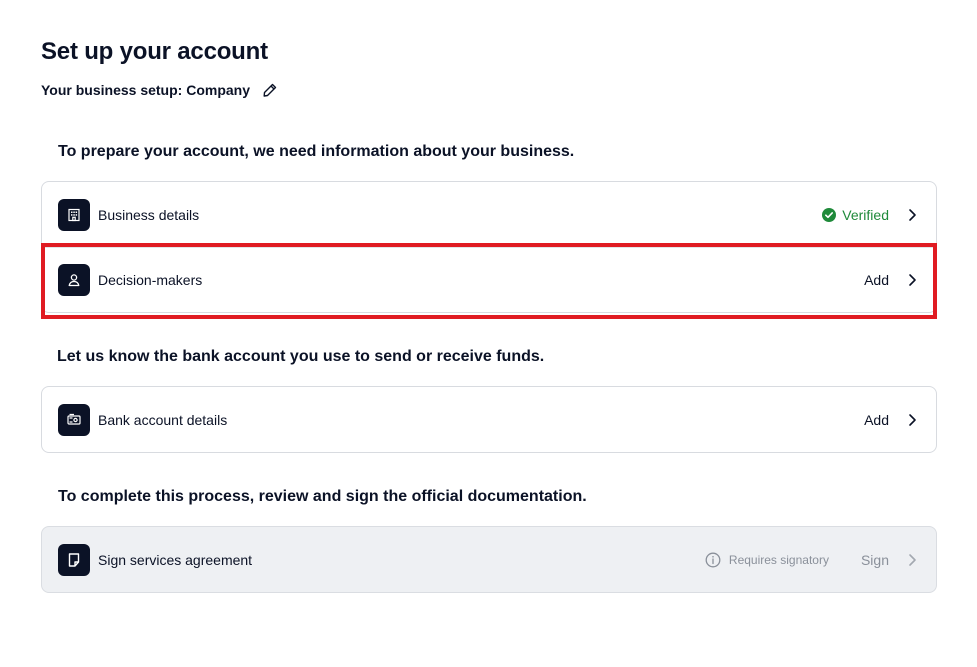 This screenshot has height=667, width=977. I want to click on decision-makers-row: Decision-makers Add, so click(489, 279).